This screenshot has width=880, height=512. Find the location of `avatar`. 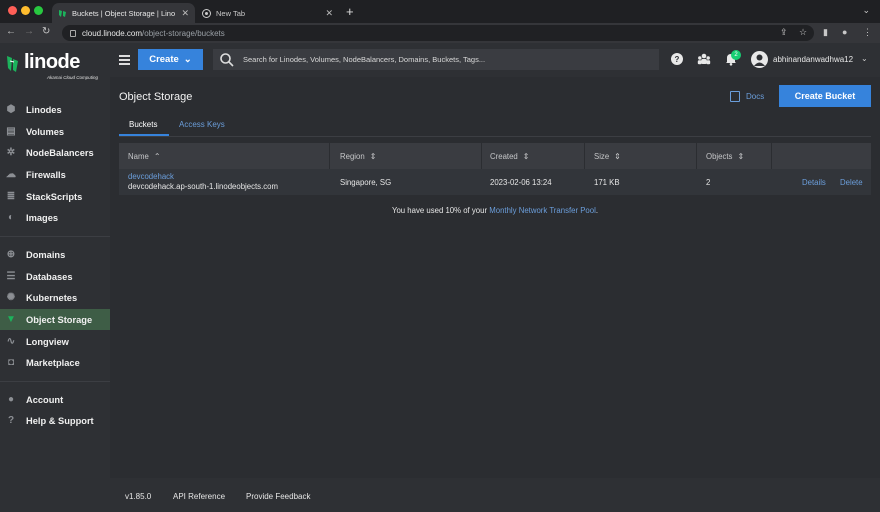

avatar is located at coordinates (759, 59).